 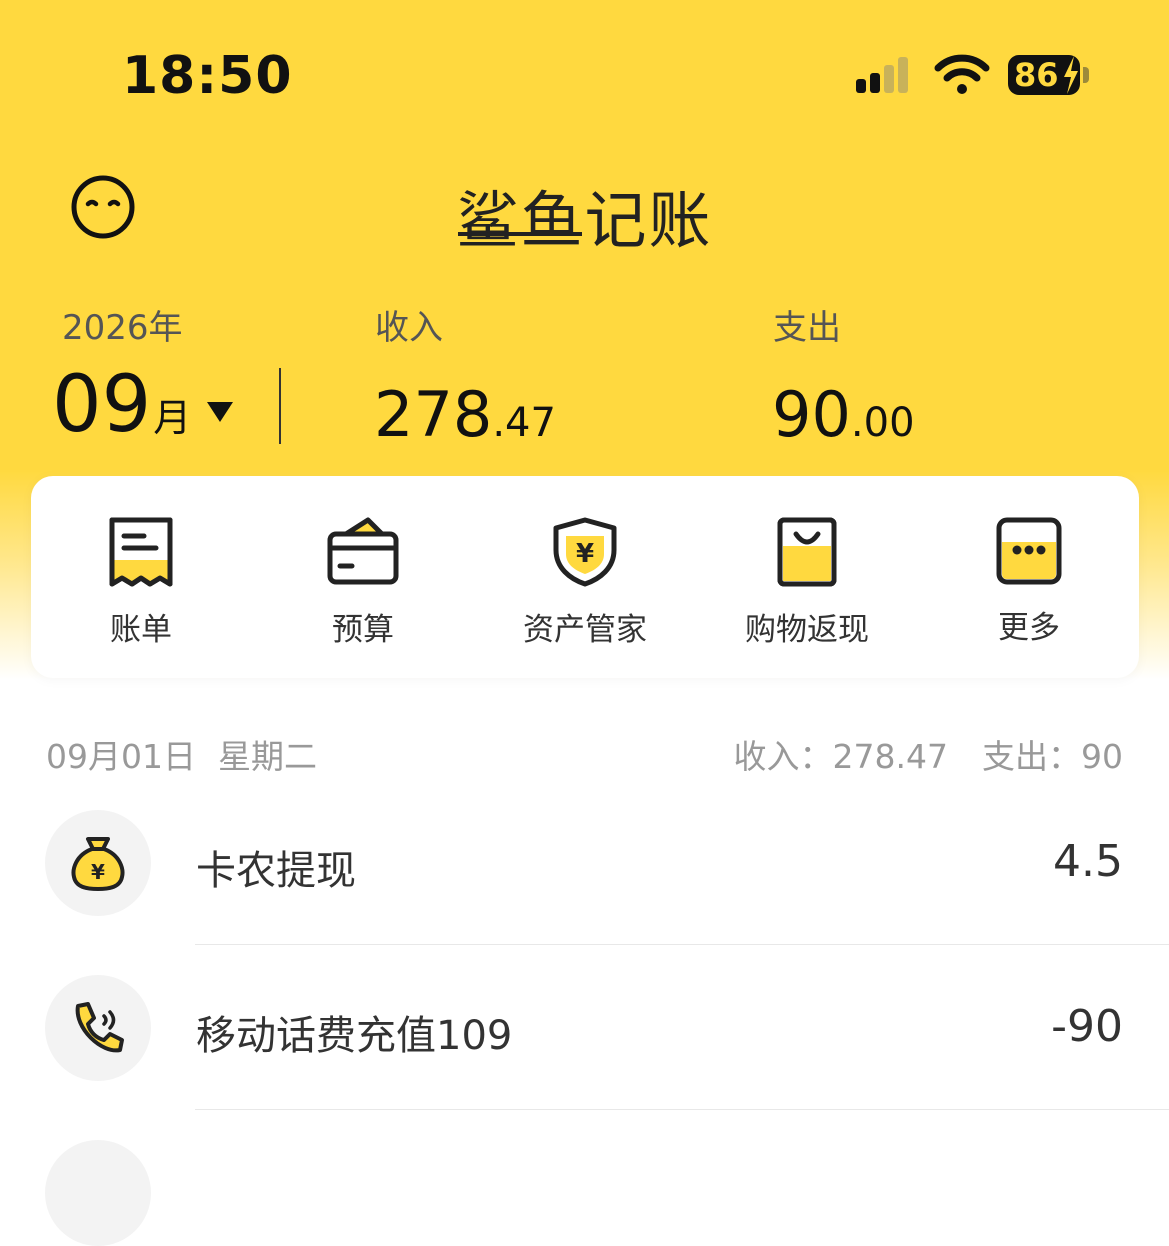 What do you see at coordinates (882, 423) in the screenshot?
I see `expense-decimal: .00` at bounding box center [882, 423].